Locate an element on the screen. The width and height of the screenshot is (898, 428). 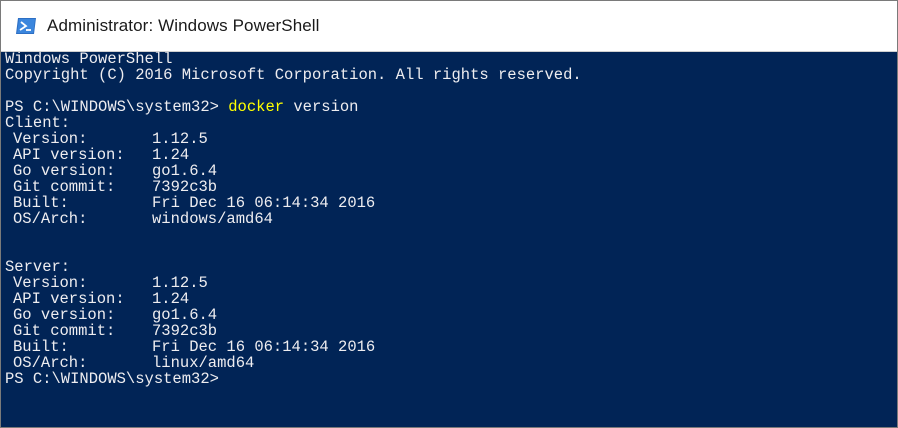
powershell-icon is located at coordinates (26, 26).